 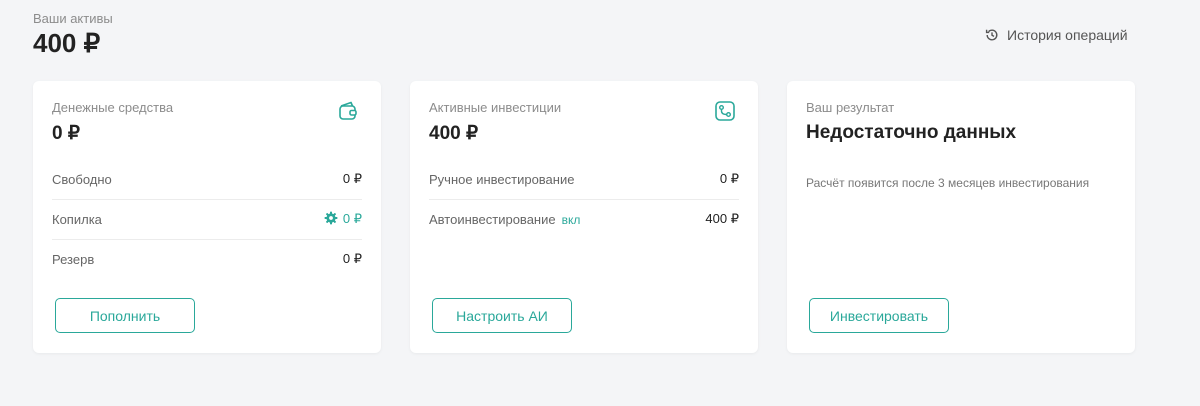 I want to click on free-label: Свободно, so click(x=82, y=179).